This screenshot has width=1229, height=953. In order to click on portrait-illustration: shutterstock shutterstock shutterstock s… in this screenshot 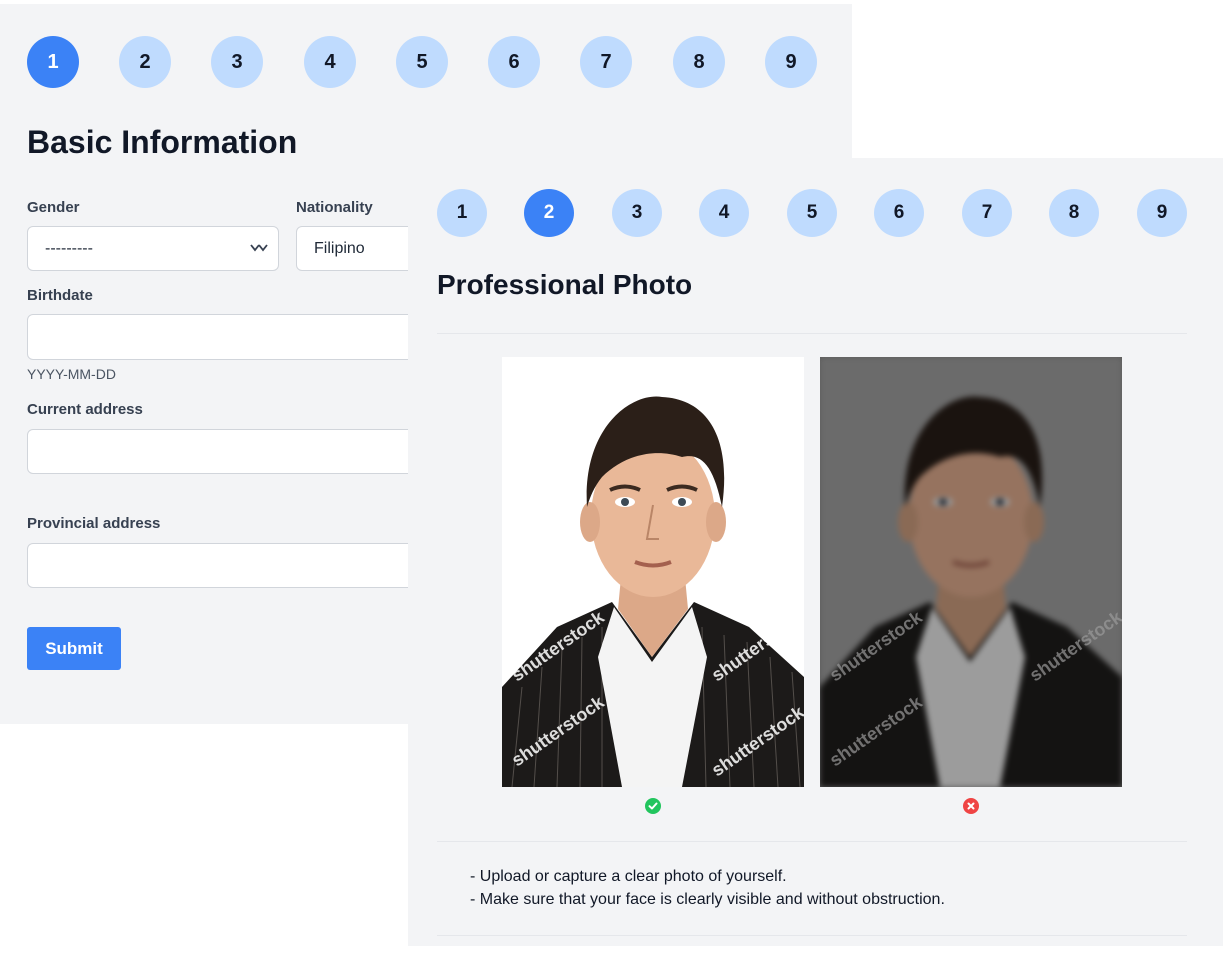, I will do `click(653, 572)`.